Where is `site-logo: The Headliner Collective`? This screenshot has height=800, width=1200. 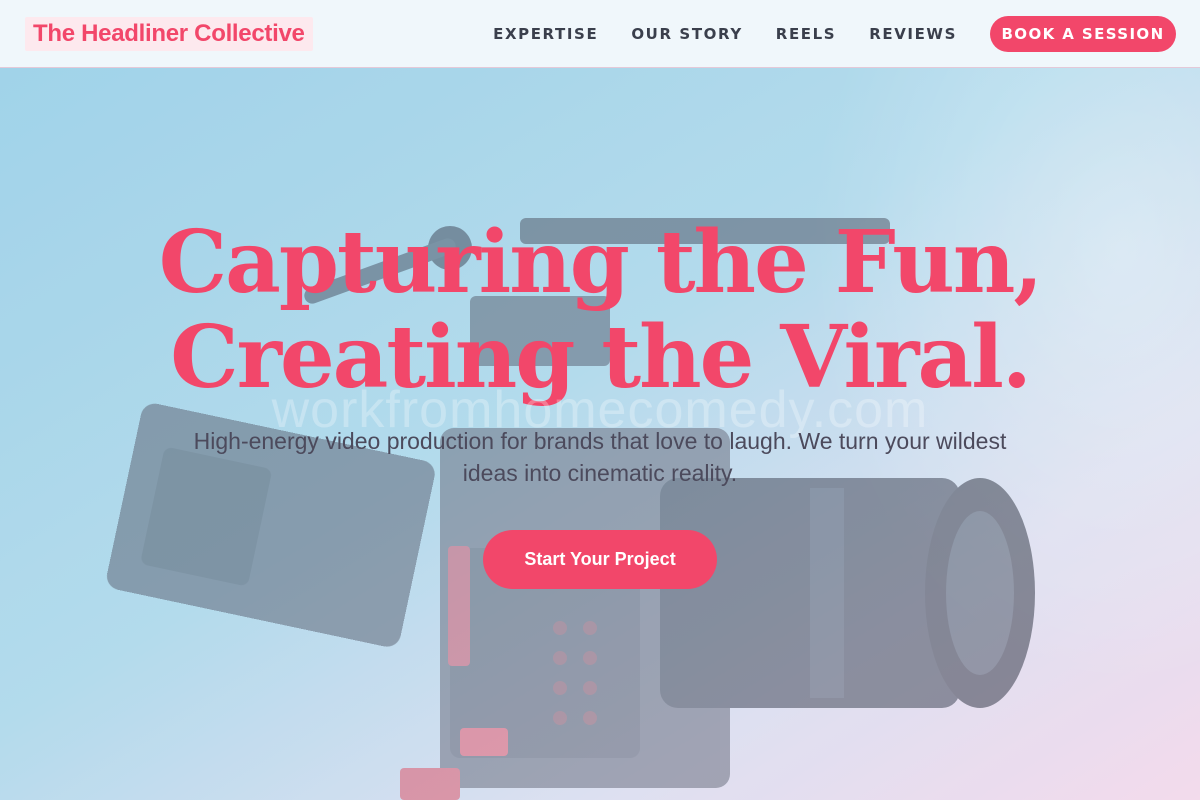
site-logo: The Headliner Collective is located at coordinates (169, 33).